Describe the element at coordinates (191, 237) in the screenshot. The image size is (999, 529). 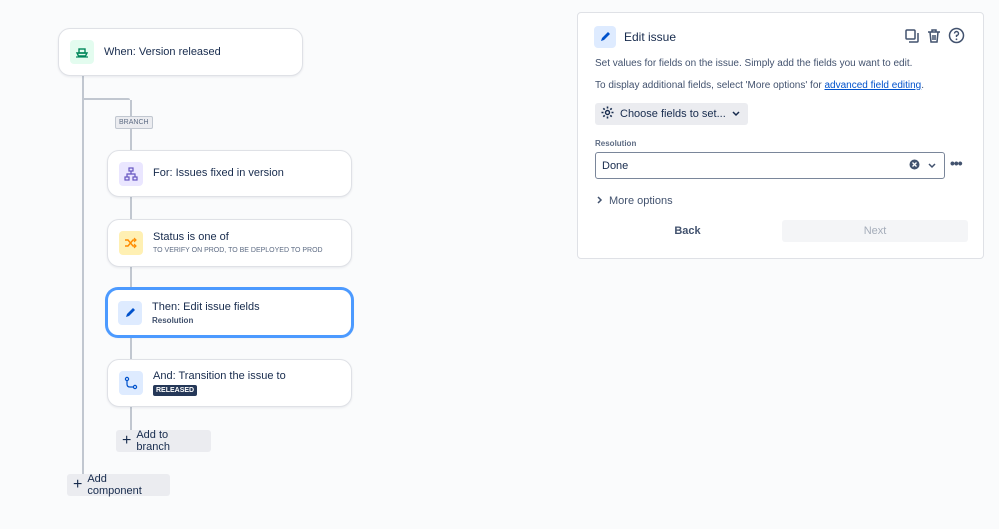
I see `condition-title: Status is one of` at that location.